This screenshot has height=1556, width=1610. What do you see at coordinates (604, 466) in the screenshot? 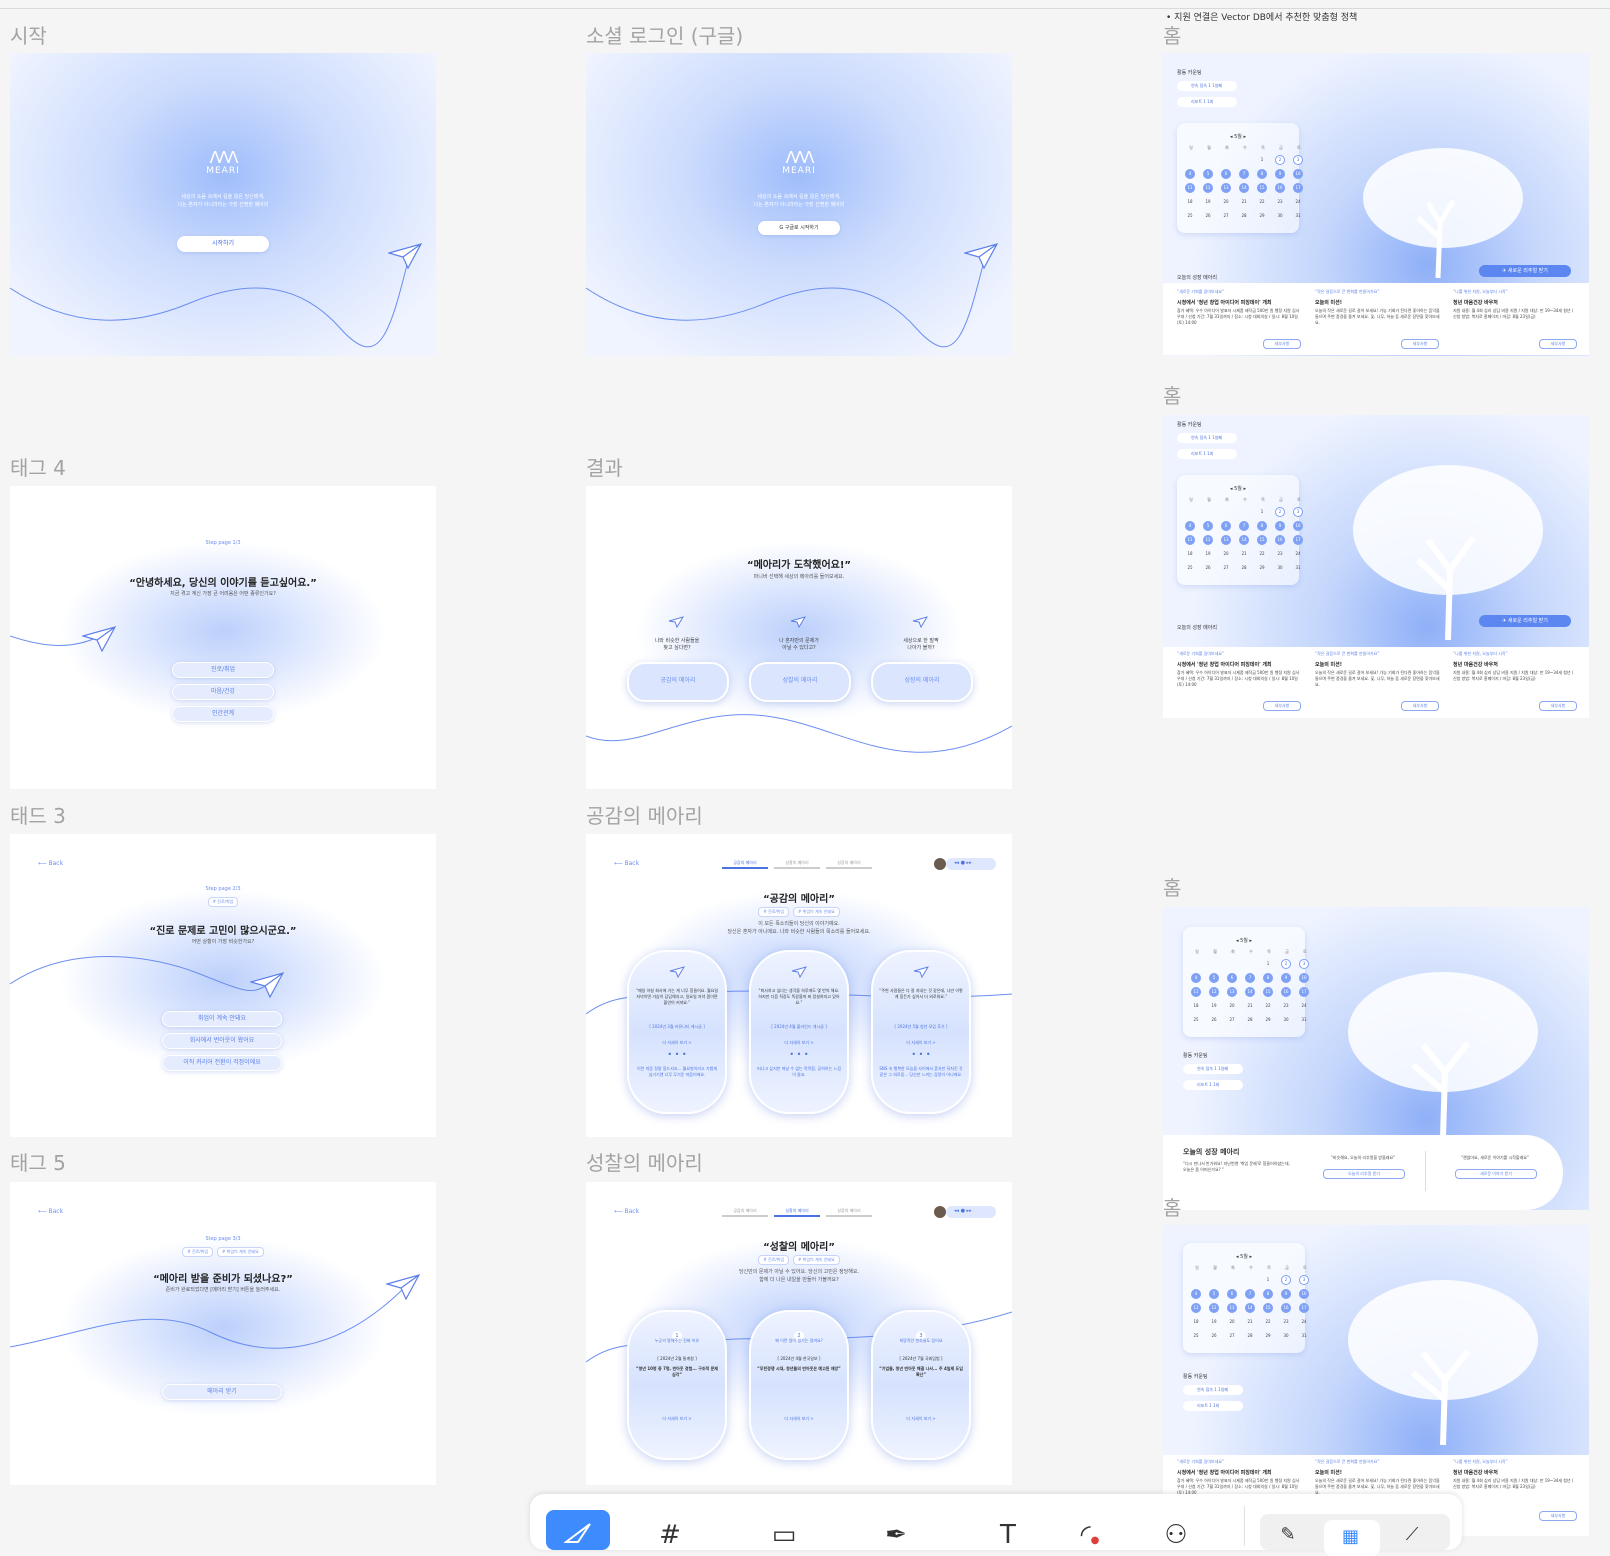
I see `frame-label-result: 결과` at bounding box center [604, 466].